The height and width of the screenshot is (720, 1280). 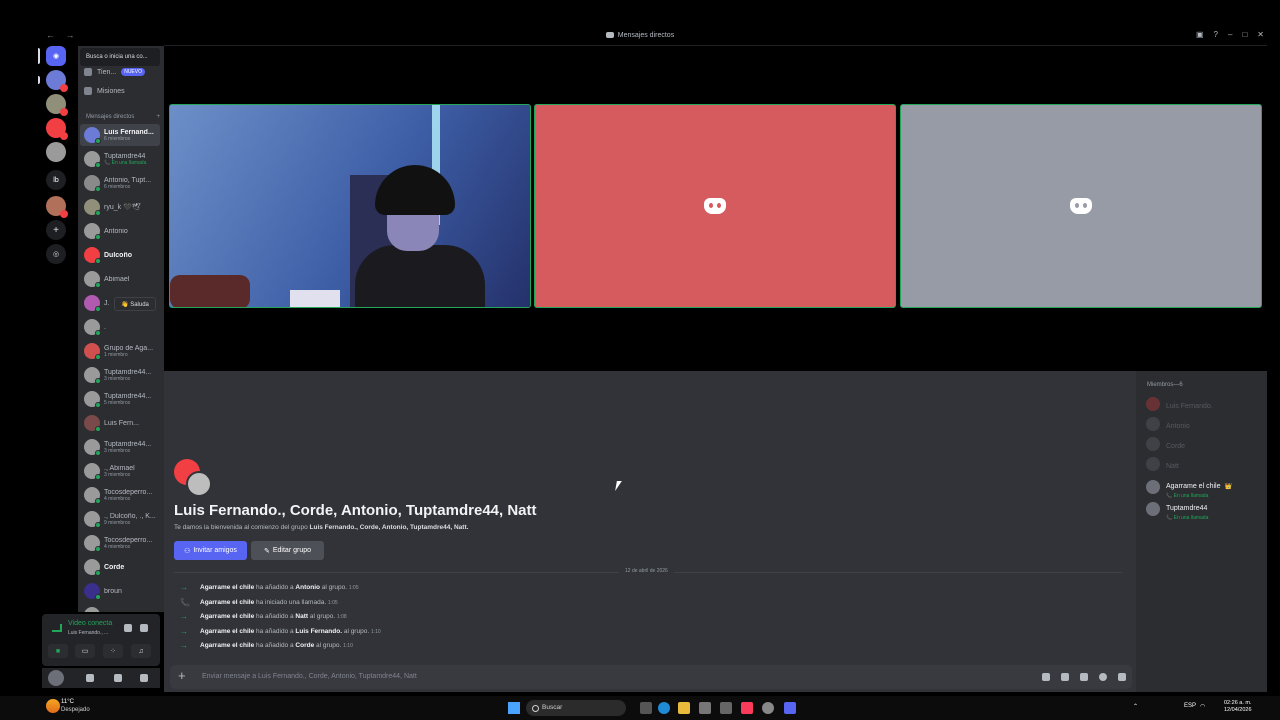 What do you see at coordinates (120, 591) in the screenshot?
I see `dm-item: broun` at bounding box center [120, 591].